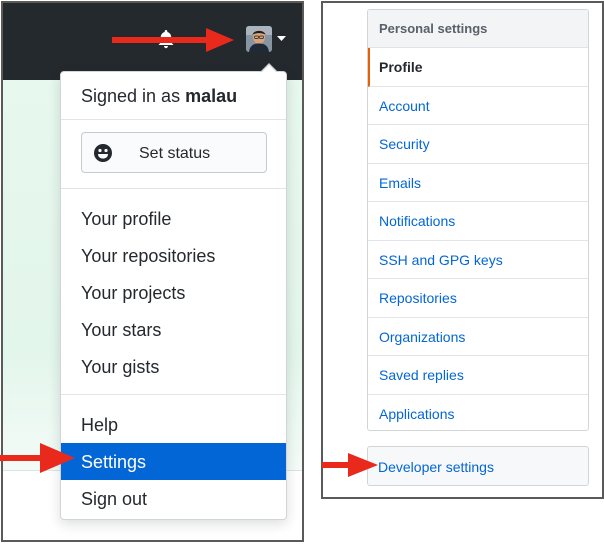 This screenshot has width=604, height=544. Describe the element at coordinates (418, 298) in the screenshot. I see `settings-nav-label: Repositories` at that location.